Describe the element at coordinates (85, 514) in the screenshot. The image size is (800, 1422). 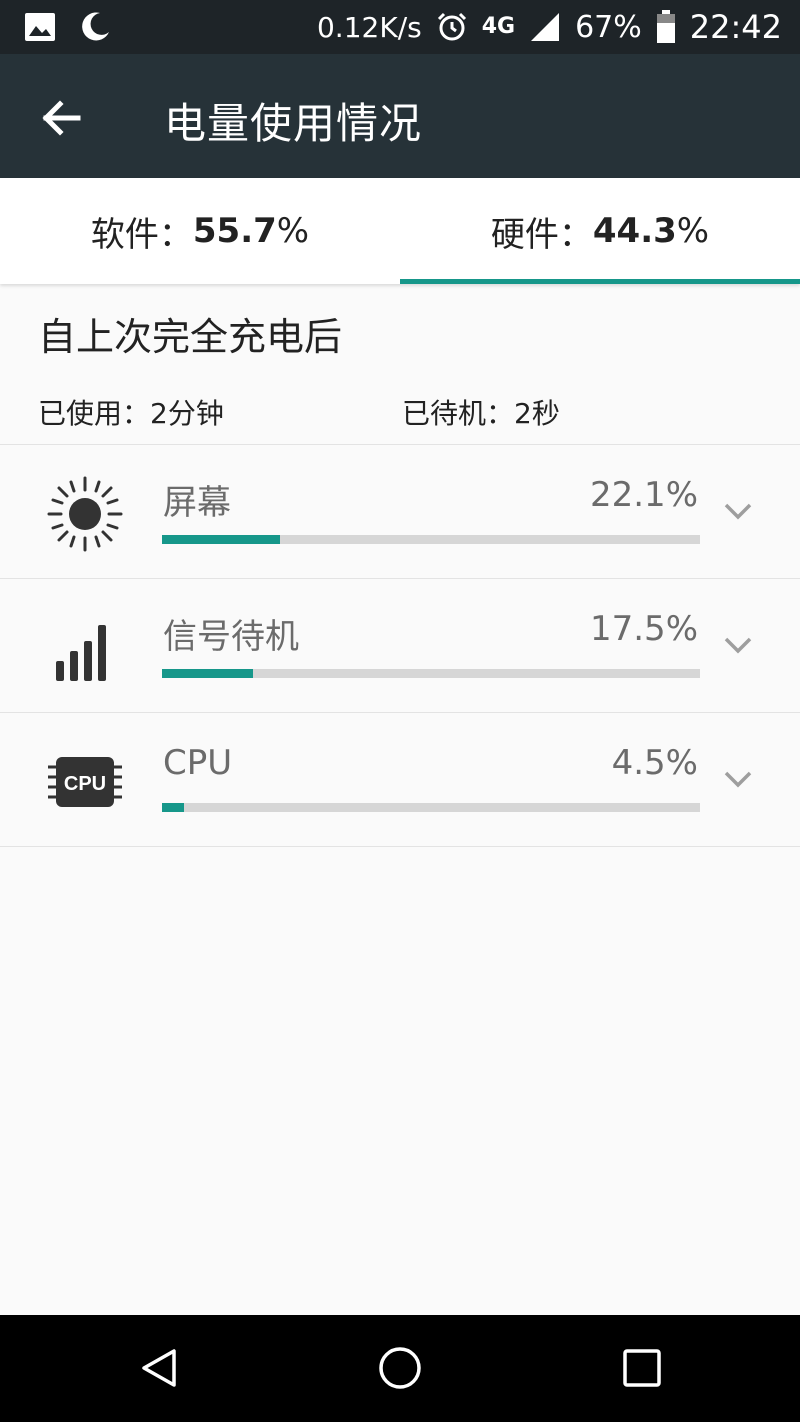
I see `brightness-icon` at that location.